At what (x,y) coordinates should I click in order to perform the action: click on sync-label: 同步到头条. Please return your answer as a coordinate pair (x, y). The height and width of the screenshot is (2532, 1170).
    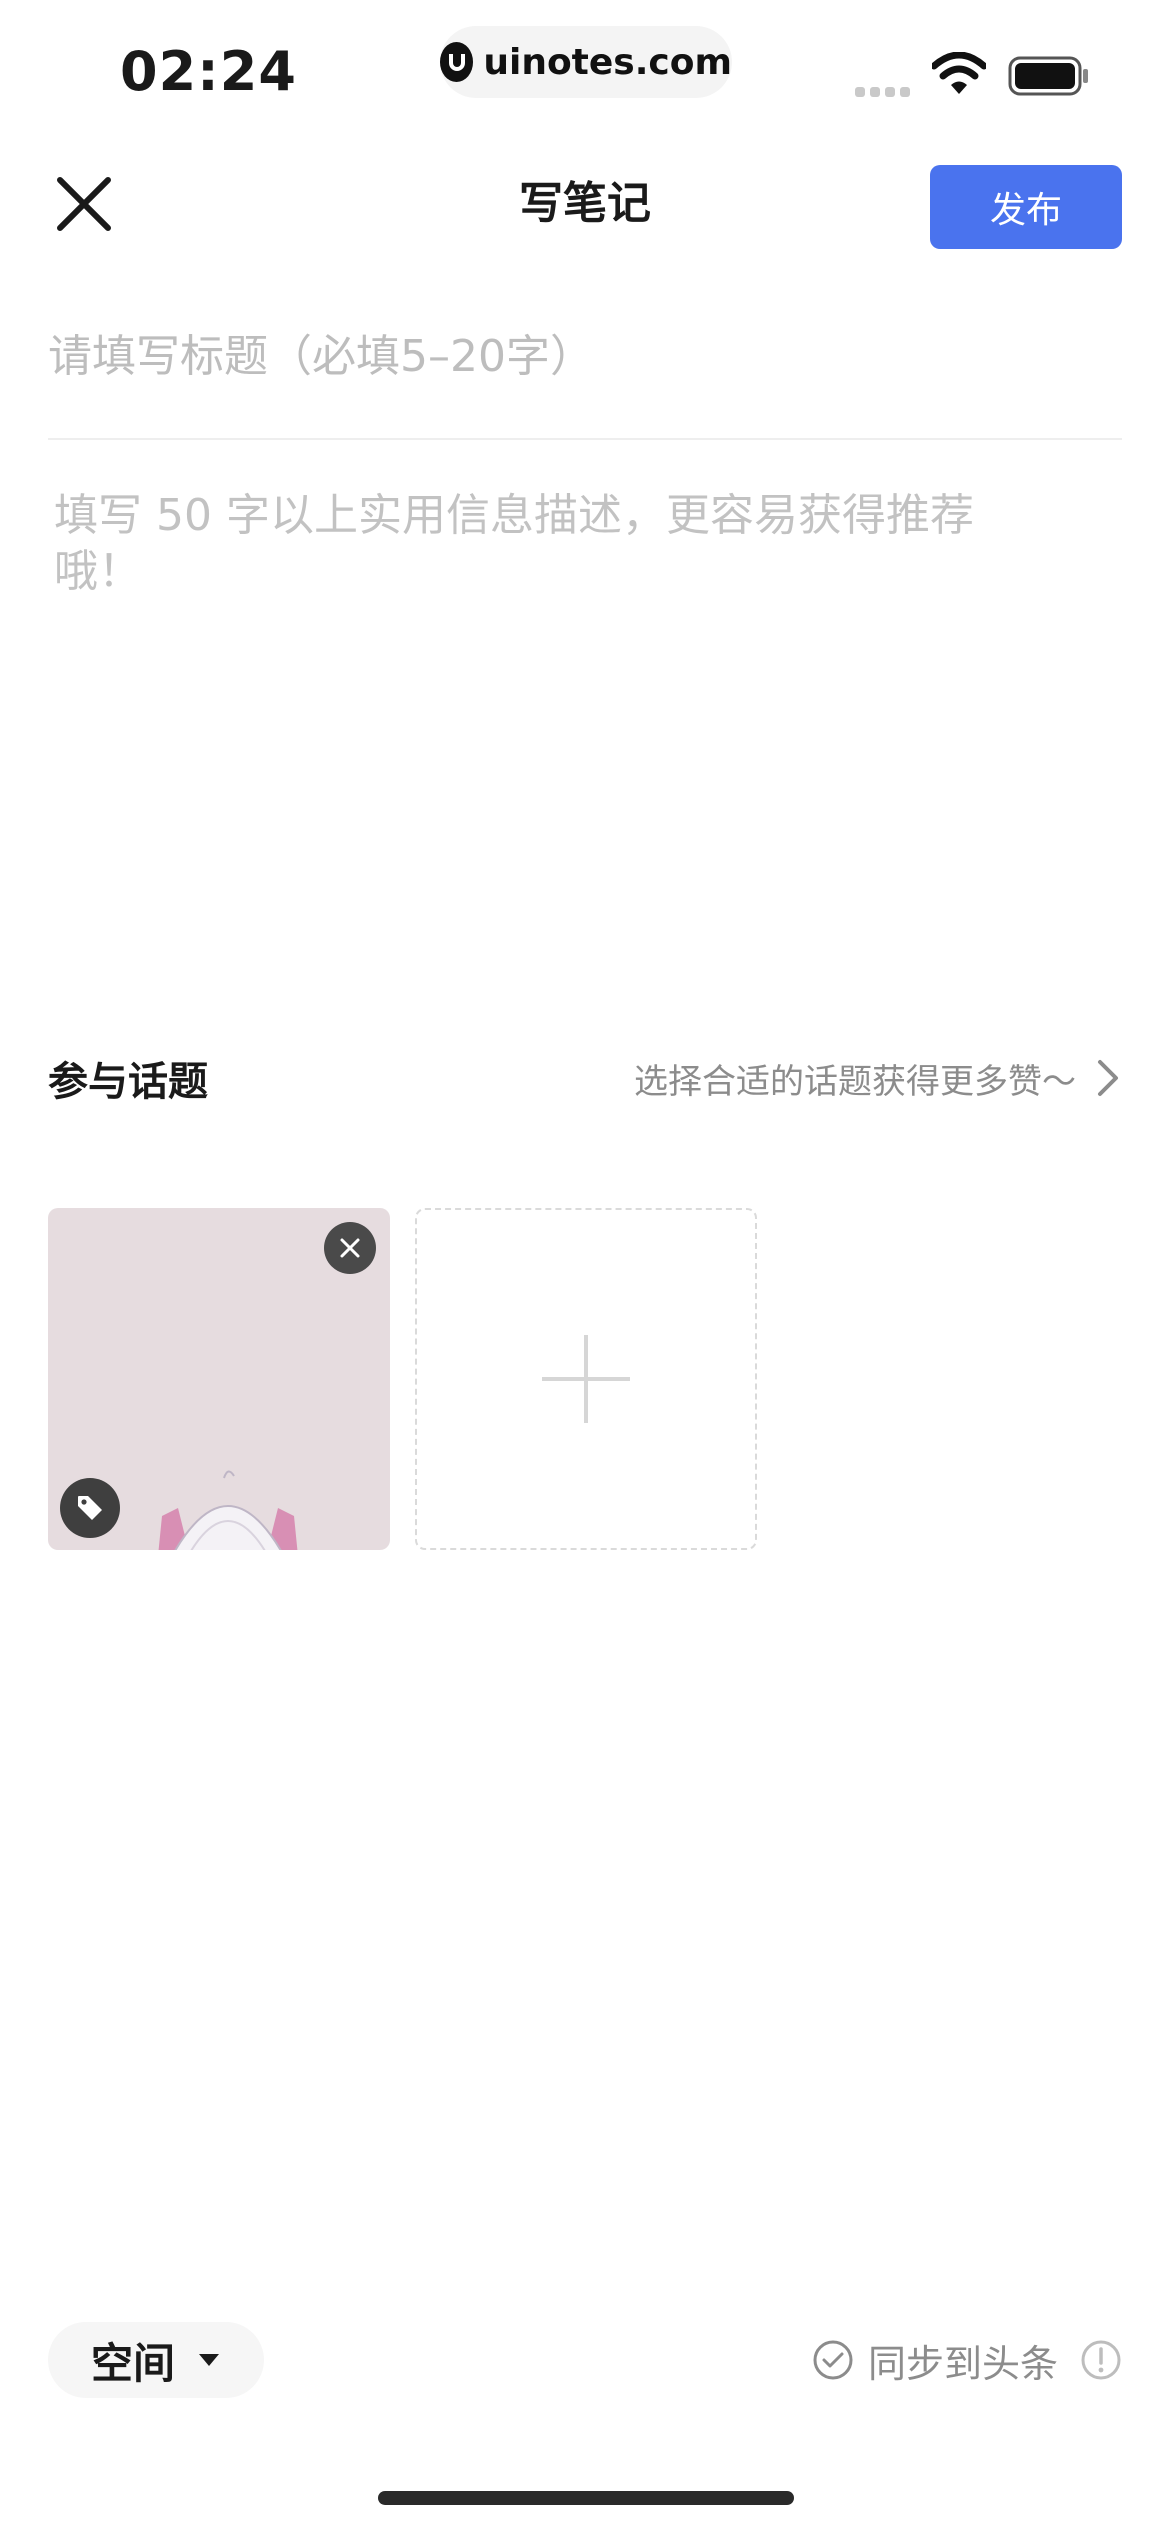
    Looking at the image, I should click on (963, 2363).